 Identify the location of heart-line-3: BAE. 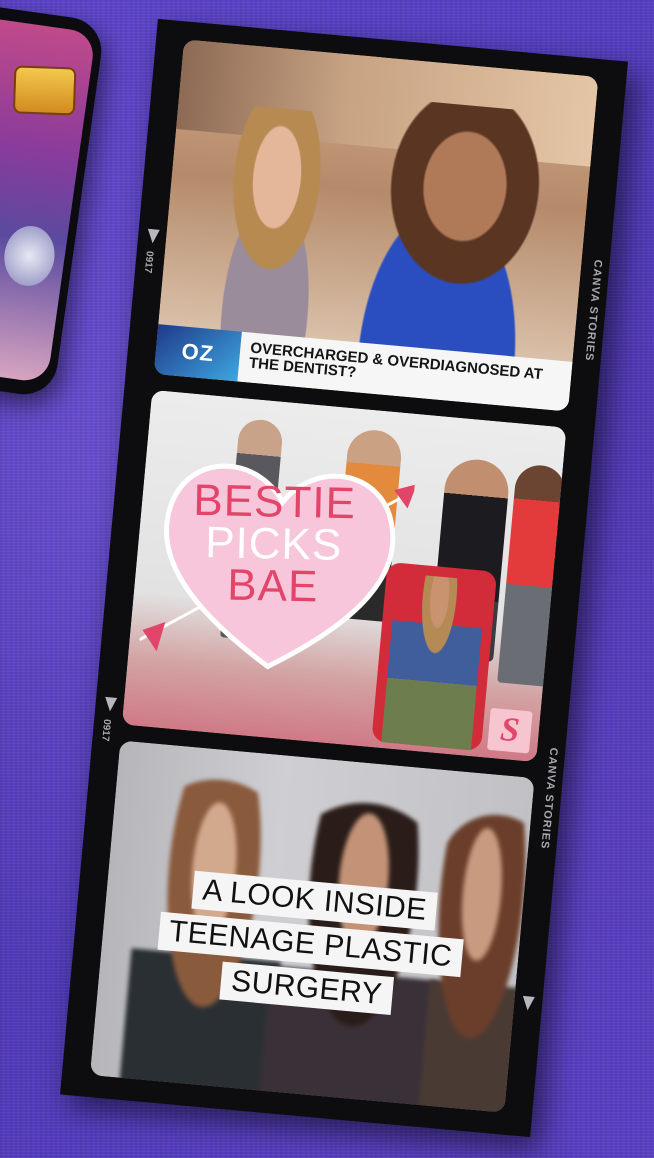
(272, 586).